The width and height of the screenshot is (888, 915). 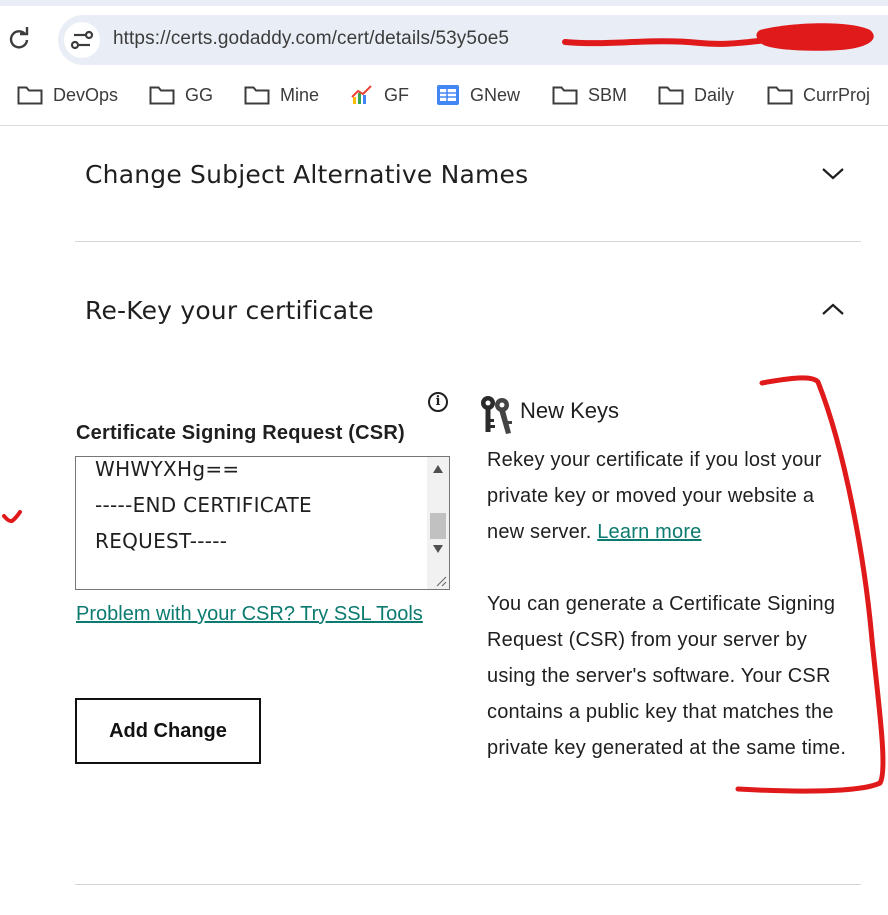 What do you see at coordinates (448, 95) in the screenshot?
I see `google-sheets-icon` at bounding box center [448, 95].